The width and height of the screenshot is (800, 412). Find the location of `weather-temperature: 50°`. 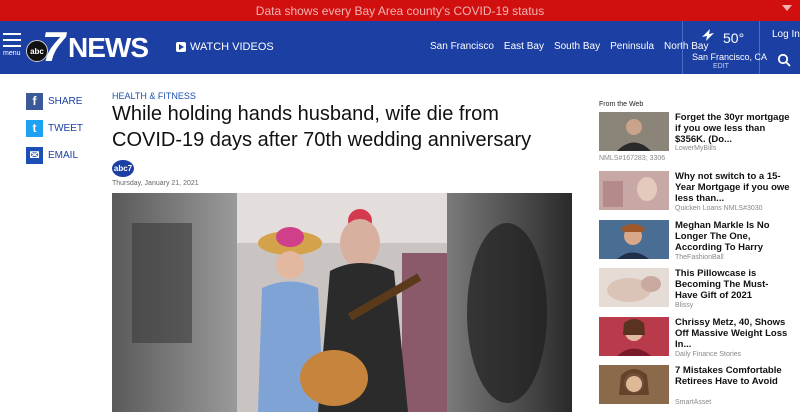

weather-temperature: 50° is located at coordinates (734, 38).